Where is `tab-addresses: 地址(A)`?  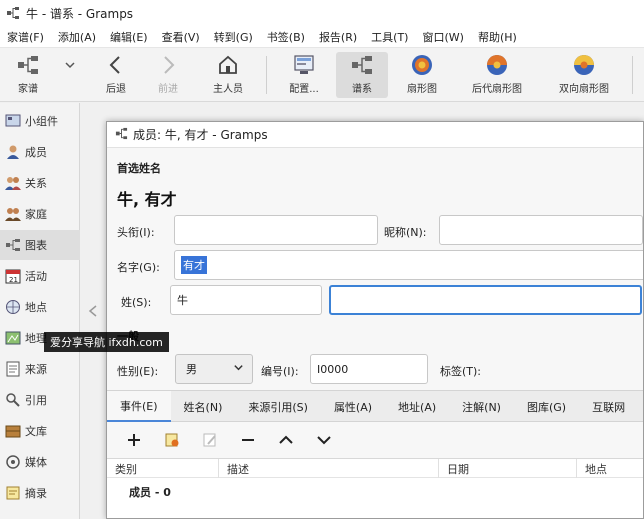
tab-addresses: 地址(A) is located at coordinates (417, 406).